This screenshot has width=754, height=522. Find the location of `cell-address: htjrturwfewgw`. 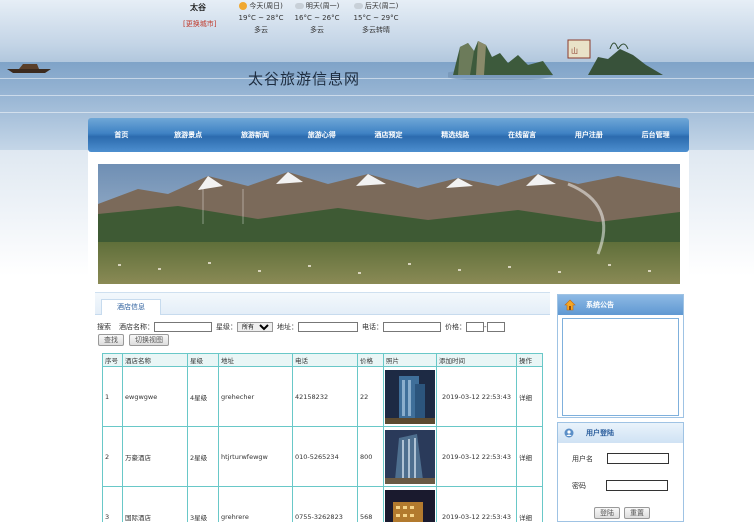

cell-address: htjrturwfewgw is located at coordinates (255, 456).